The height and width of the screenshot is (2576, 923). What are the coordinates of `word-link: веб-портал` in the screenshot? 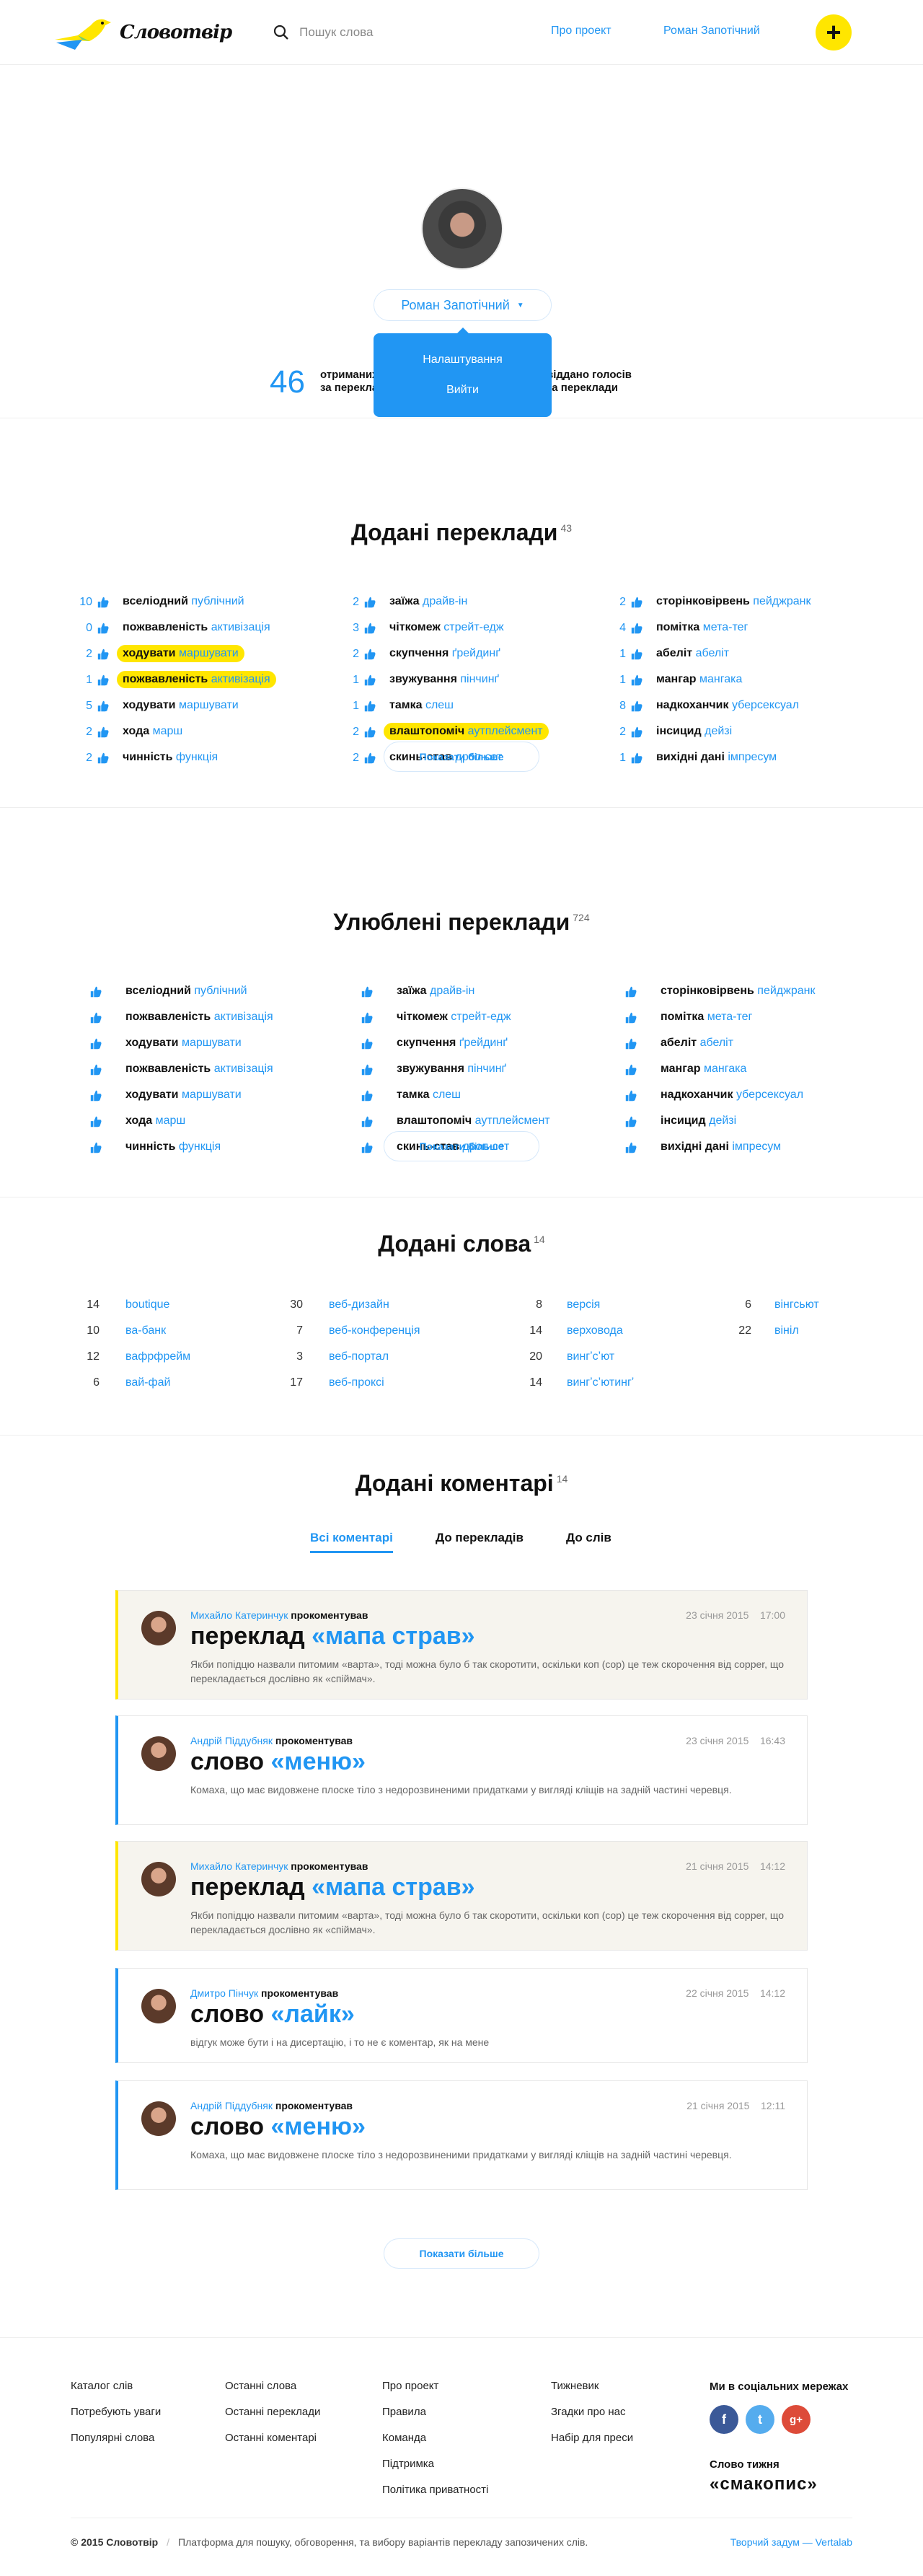 It's located at (359, 1356).